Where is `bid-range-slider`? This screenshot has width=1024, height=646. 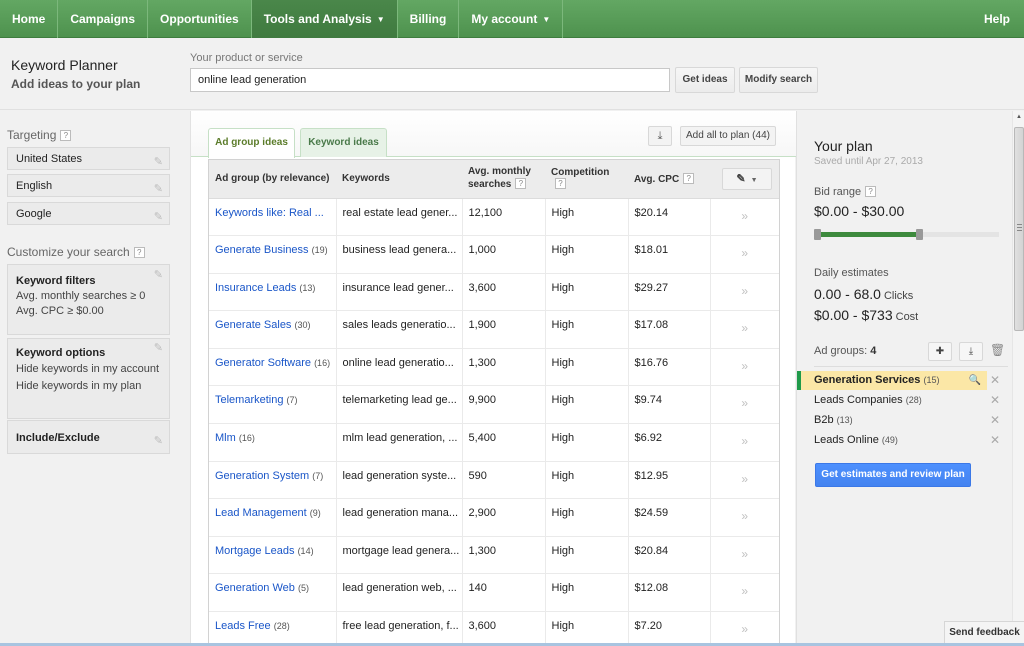
bid-range-slider is located at coordinates (906, 234).